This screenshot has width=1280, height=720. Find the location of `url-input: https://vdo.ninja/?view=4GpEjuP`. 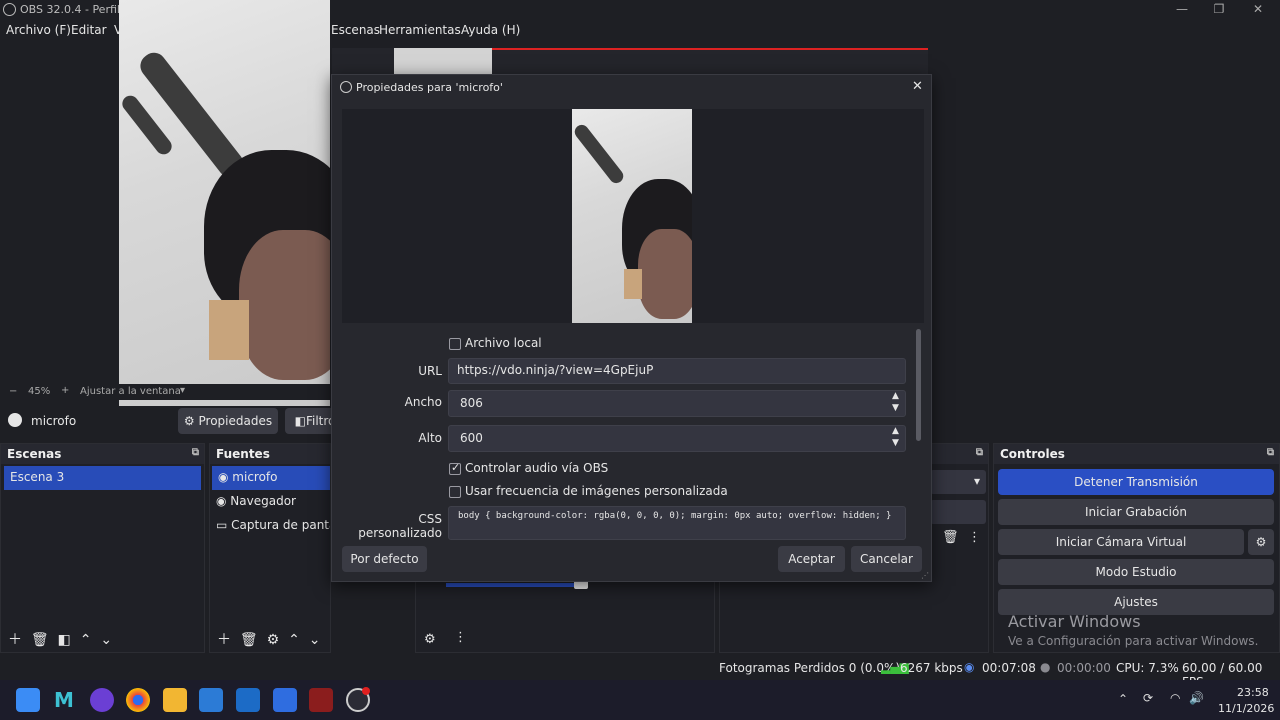

url-input: https://vdo.ninja/?view=4GpEjuP is located at coordinates (677, 371).